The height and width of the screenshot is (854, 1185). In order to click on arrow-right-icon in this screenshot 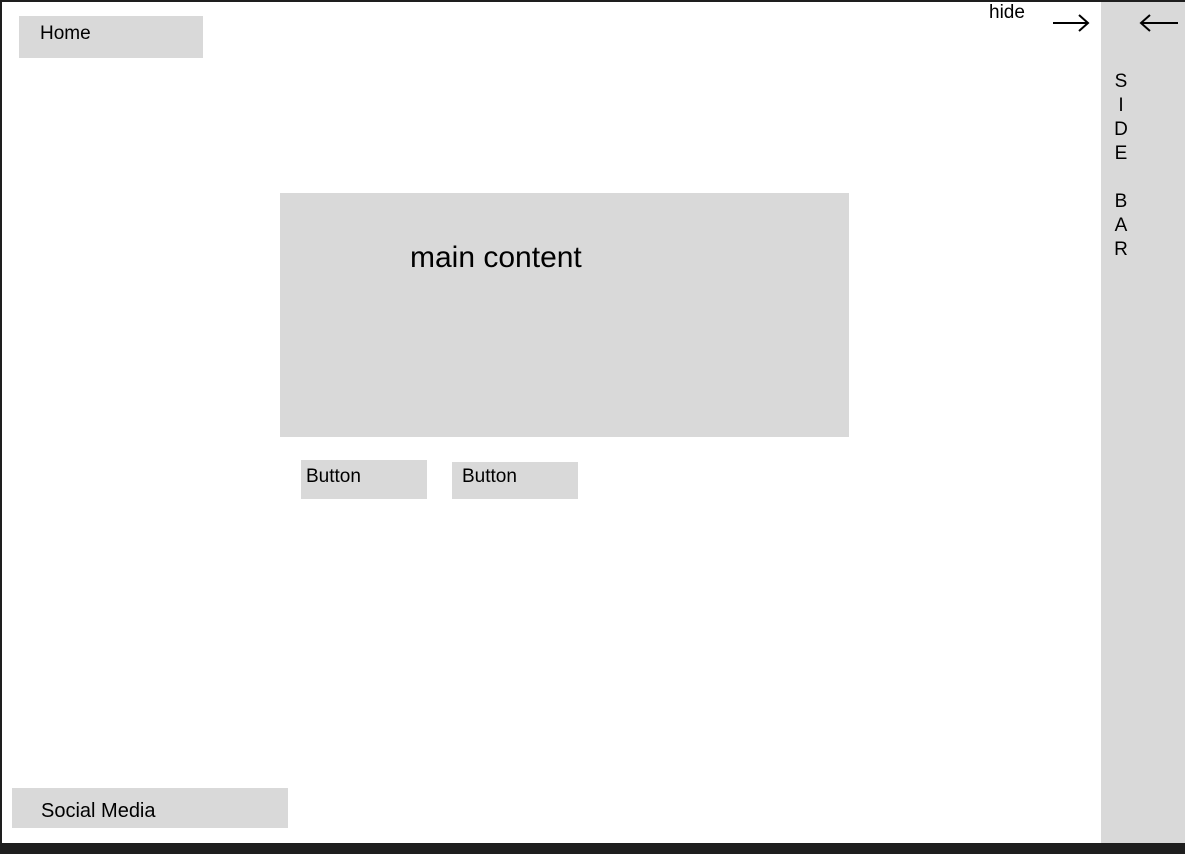, I will do `click(1071, 23)`.